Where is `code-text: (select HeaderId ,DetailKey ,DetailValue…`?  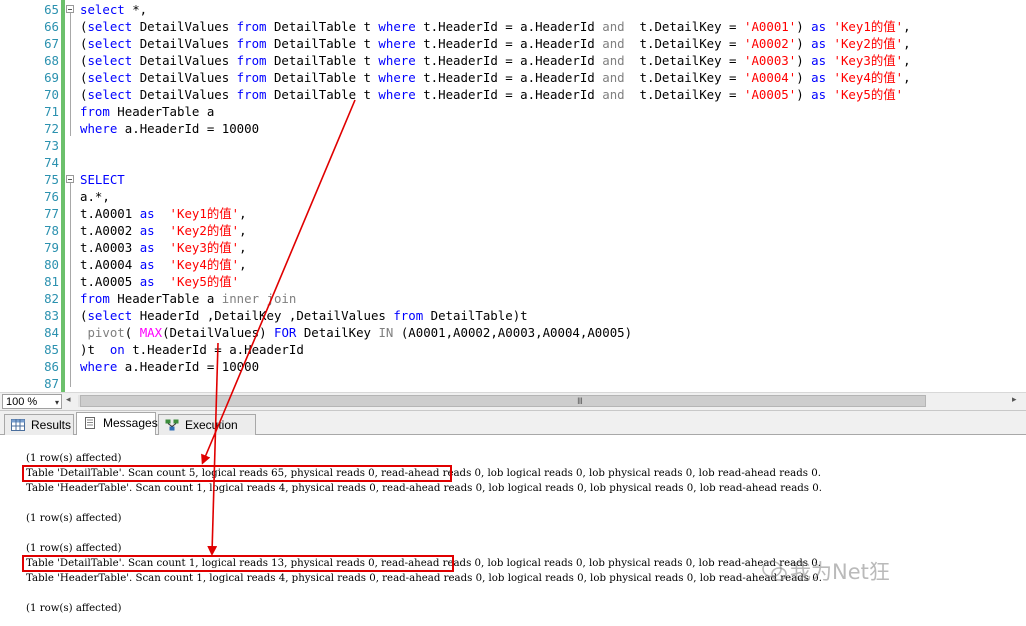
code-text: (select HeaderId ,DetailKey ,DetailValue… is located at coordinates (304, 315).